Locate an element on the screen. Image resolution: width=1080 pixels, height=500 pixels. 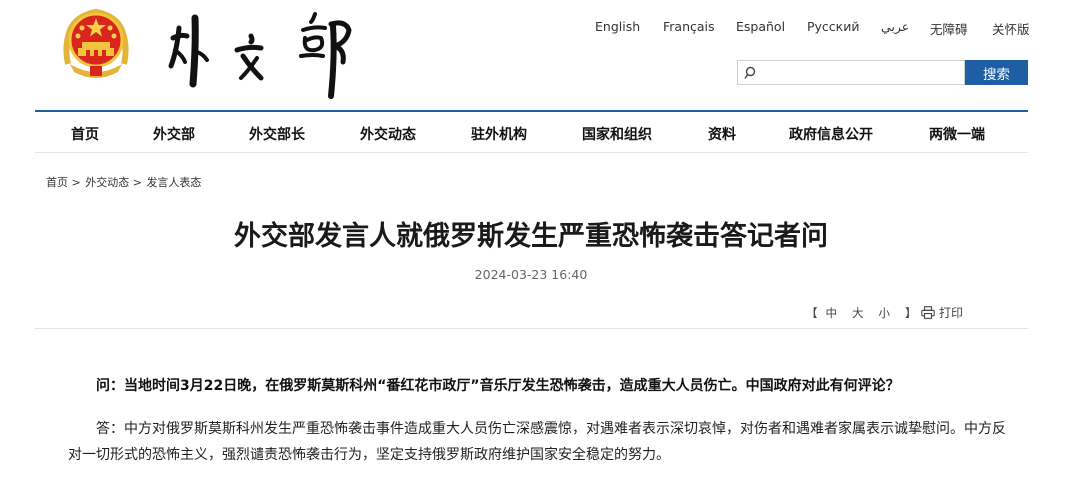
ministry-calligraphy-logo is located at coordinates (265, 53).